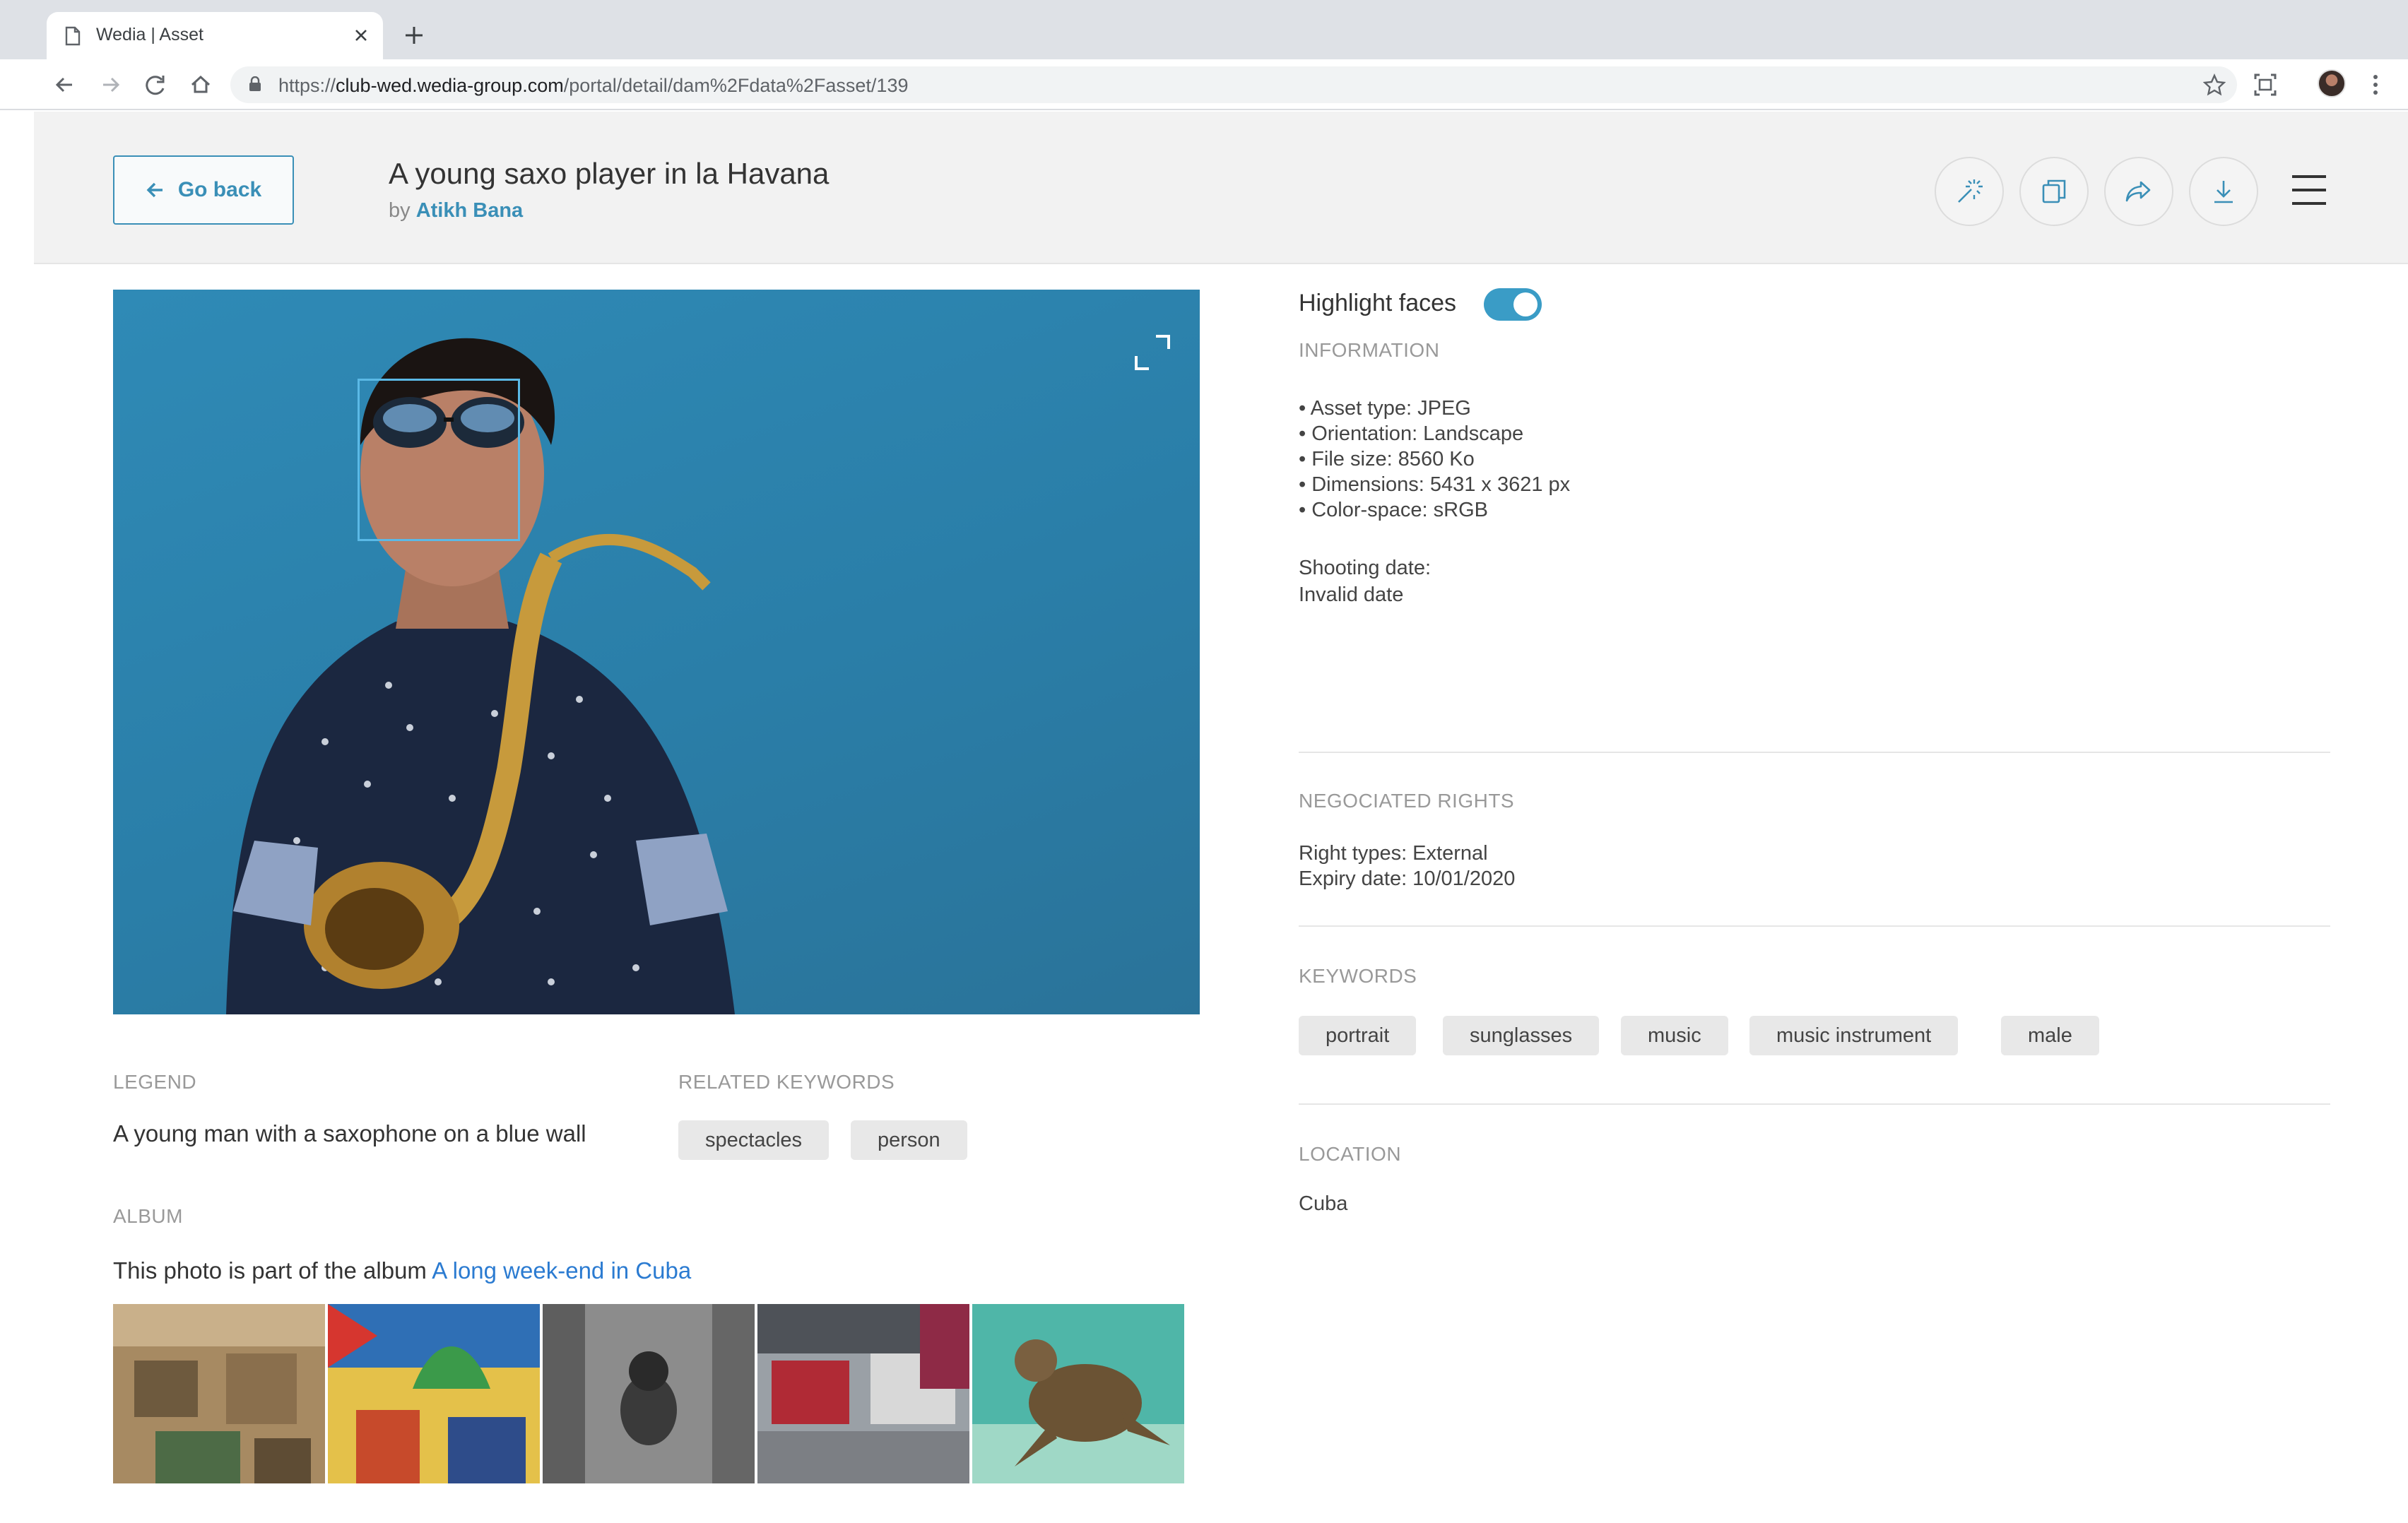 The height and width of the screenshot is (1523, 2408). Describe the element at coordinates (480, 676) in the screenshot. I see `saxophone-player-photo` at that location.